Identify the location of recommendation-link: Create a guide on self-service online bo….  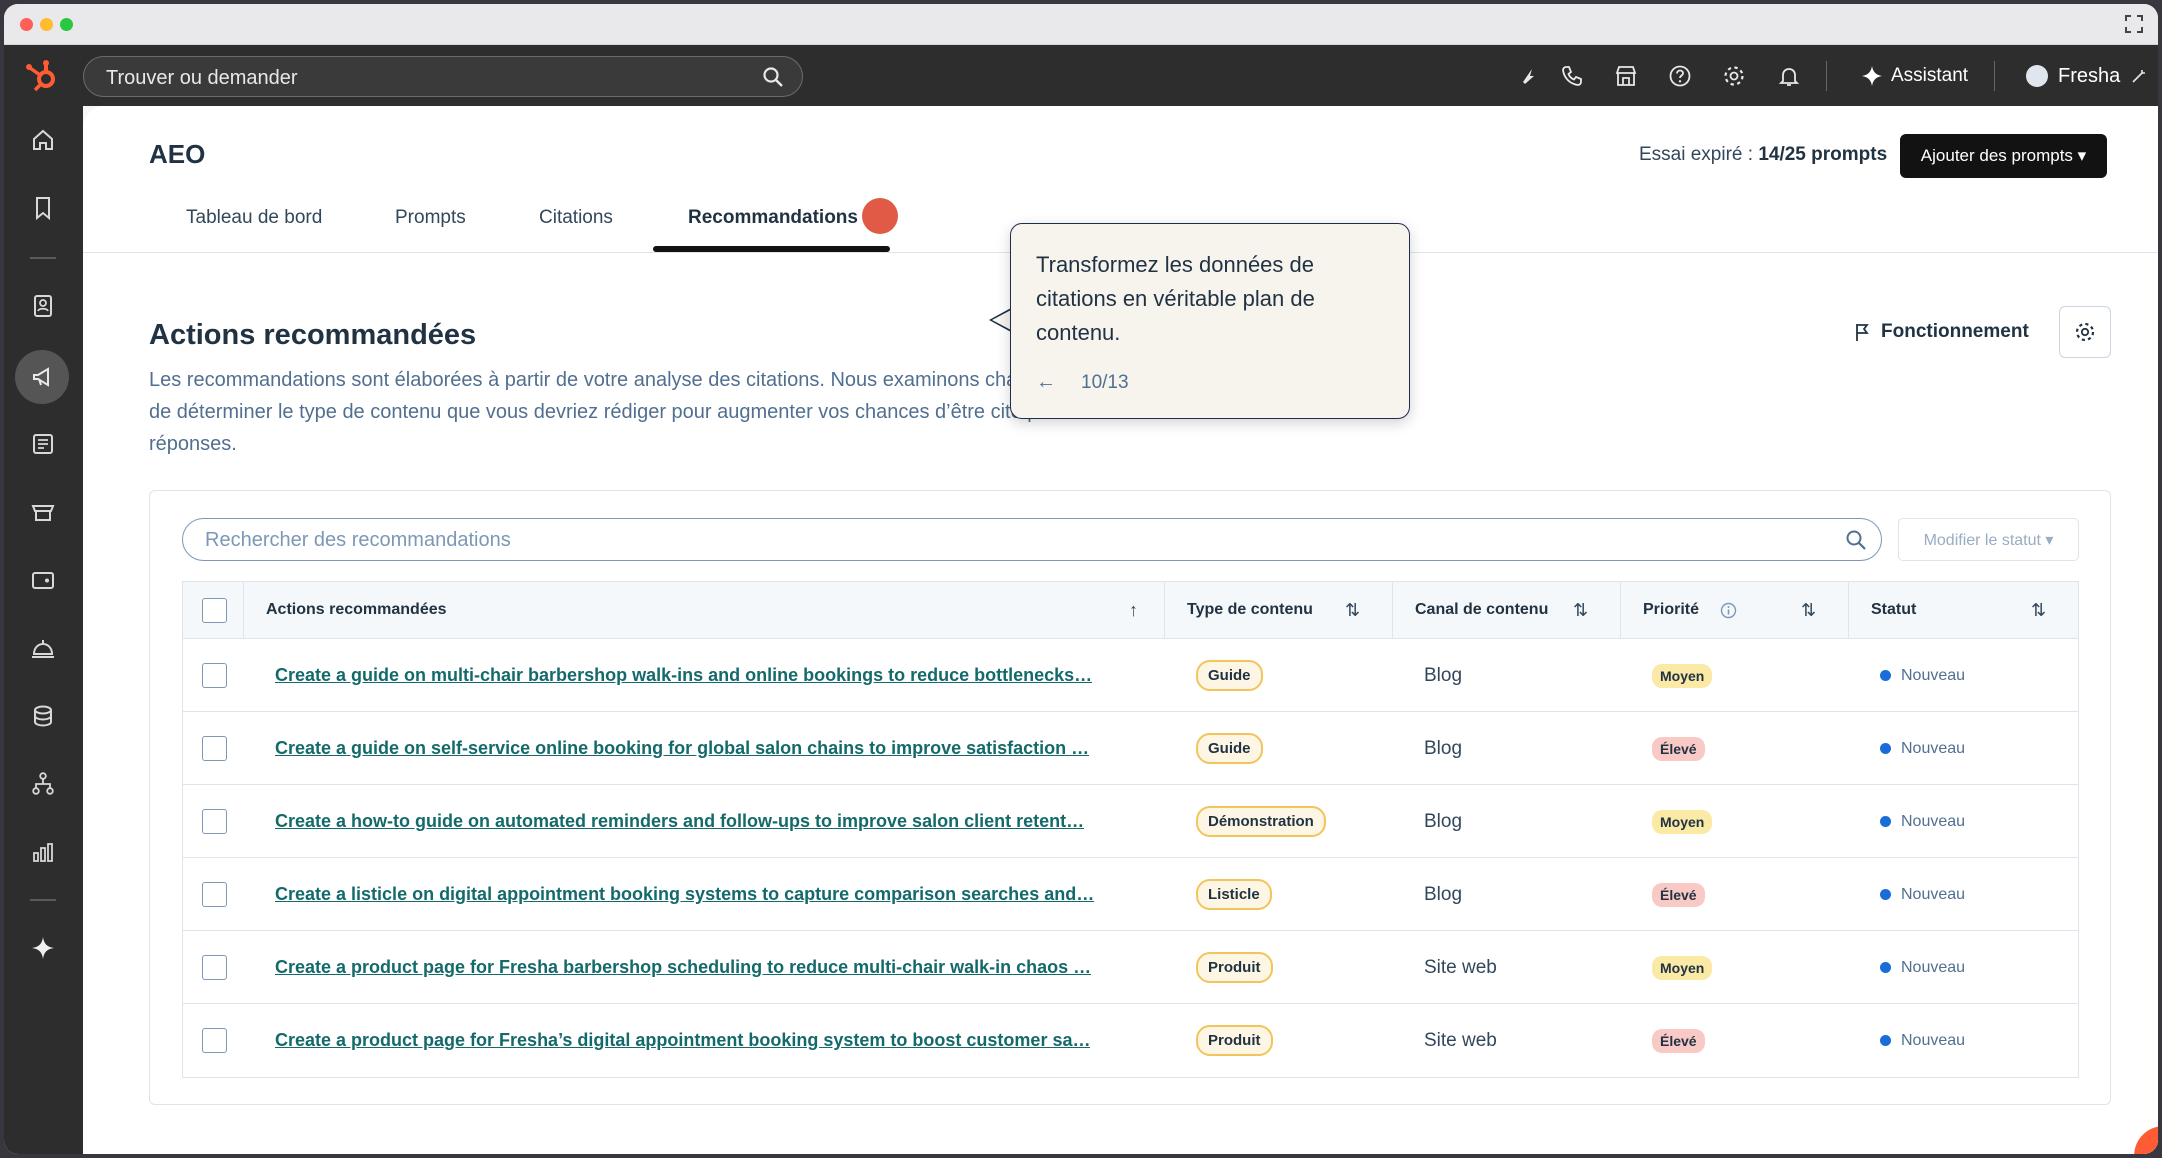
(682, 748).